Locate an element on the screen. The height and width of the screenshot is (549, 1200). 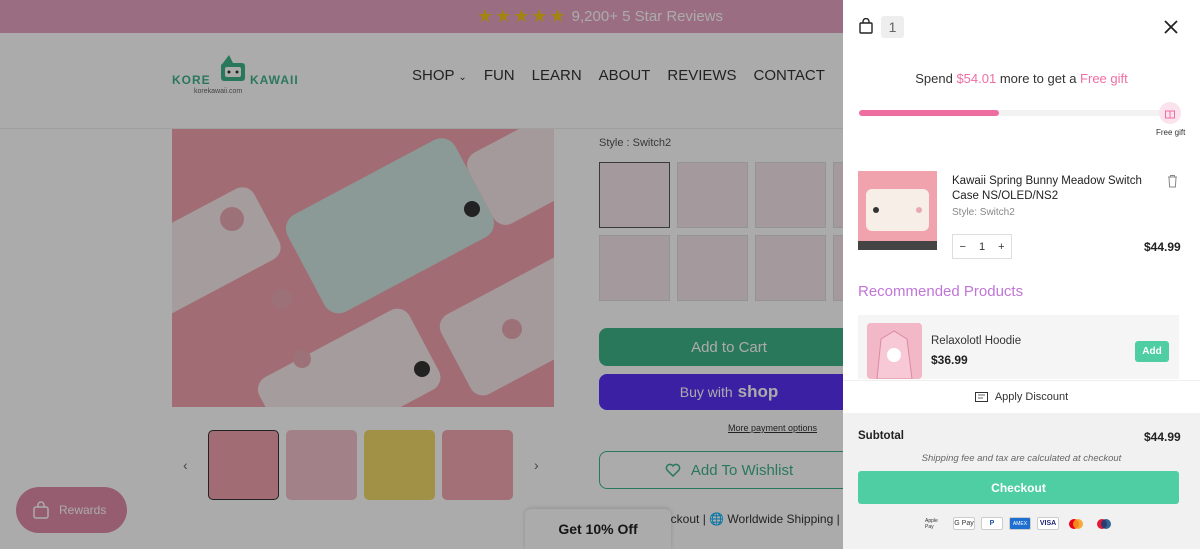
quantity-stepper: − 1 + is located at coordinates (982, 246).